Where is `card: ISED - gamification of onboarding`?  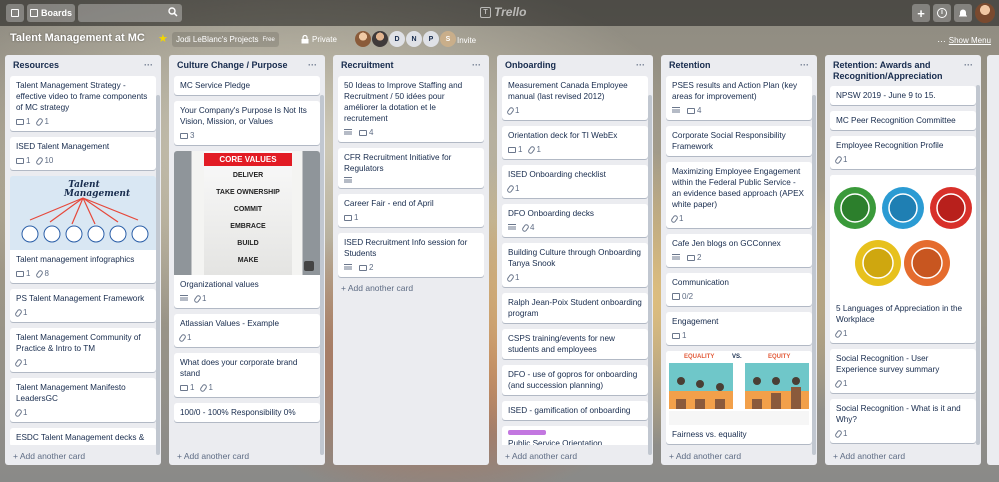 card: ISED - gamification of onboarding is located at coordinates (575, 410).